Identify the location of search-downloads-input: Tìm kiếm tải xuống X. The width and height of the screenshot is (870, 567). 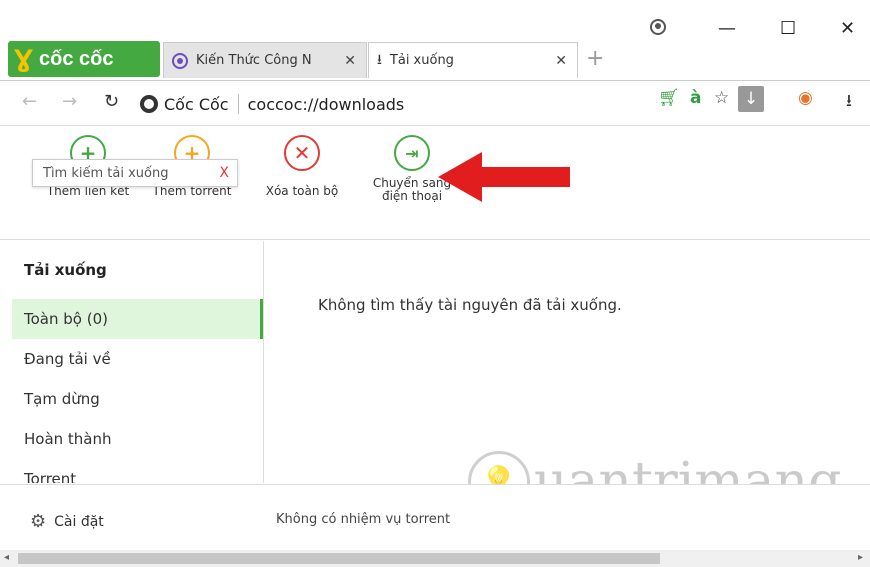
(135, 173).